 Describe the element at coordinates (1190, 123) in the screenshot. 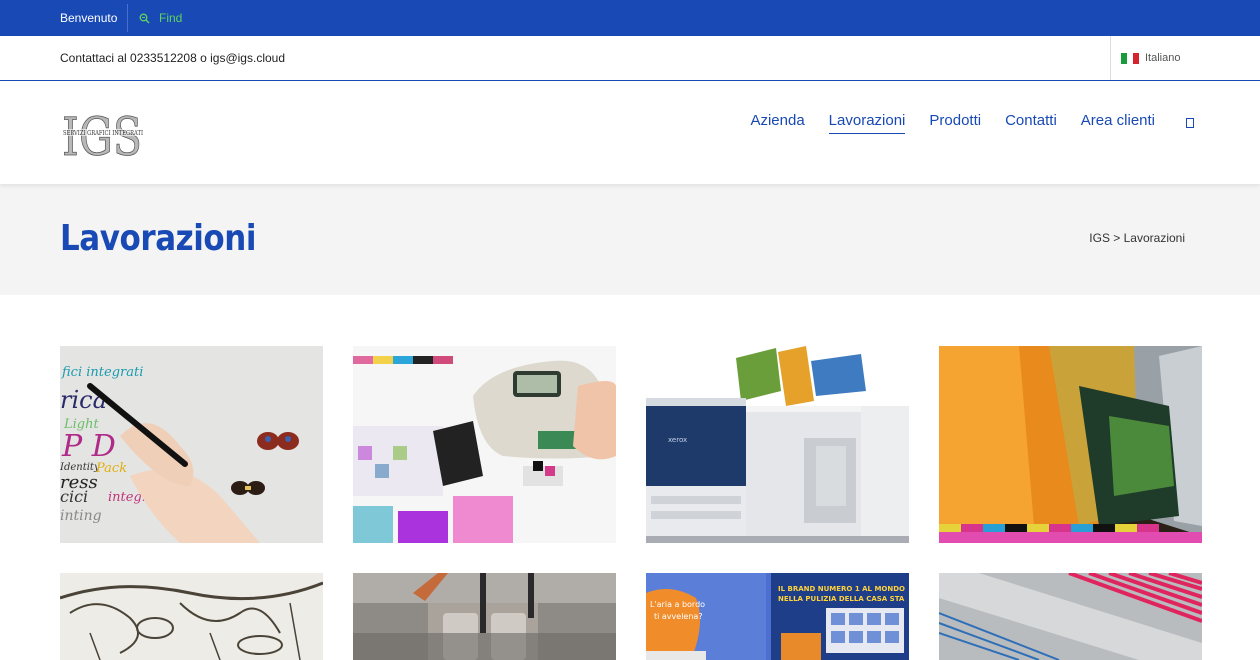

I see `search-toggle-icon` at that location.